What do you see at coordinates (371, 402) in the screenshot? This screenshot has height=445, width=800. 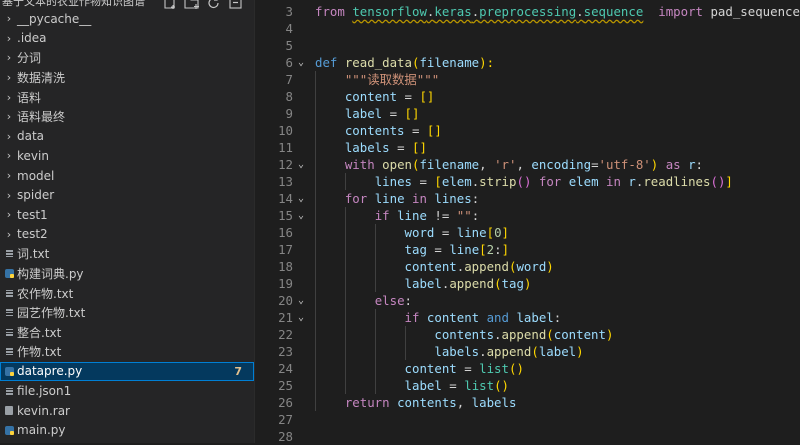 I see `code-token: return` at bounding box center [371, 402].